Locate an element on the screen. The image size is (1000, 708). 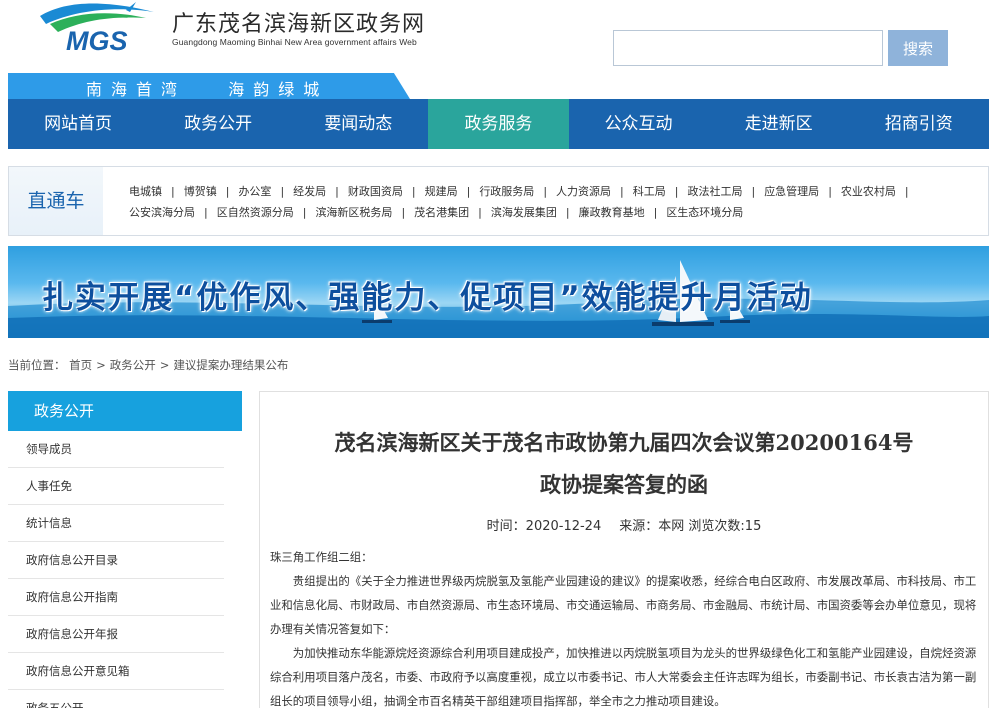
breadcrumb-item: 首页 is located at coordinates (80, 365).